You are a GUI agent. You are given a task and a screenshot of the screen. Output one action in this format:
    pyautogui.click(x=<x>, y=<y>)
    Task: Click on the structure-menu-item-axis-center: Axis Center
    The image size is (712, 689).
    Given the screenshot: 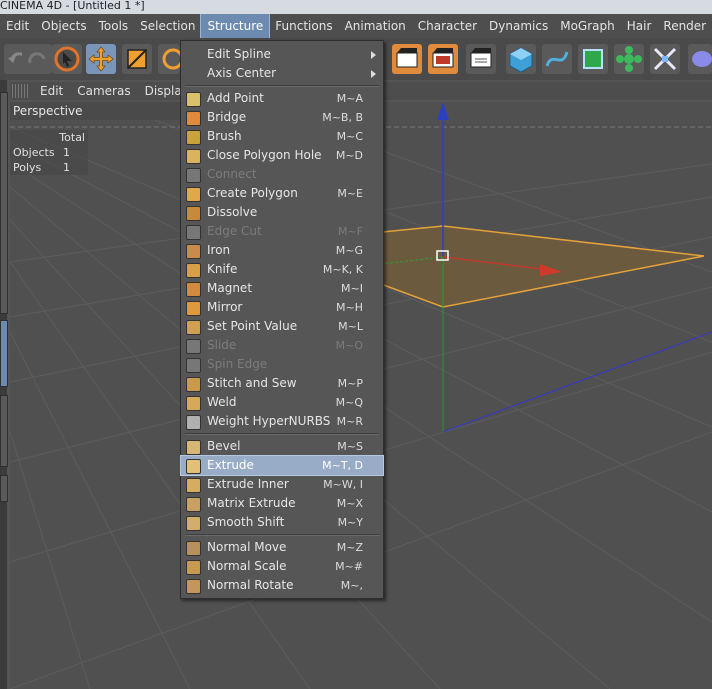 What is the action you would take?
    pyautogui.click(x=282, y=73)
    